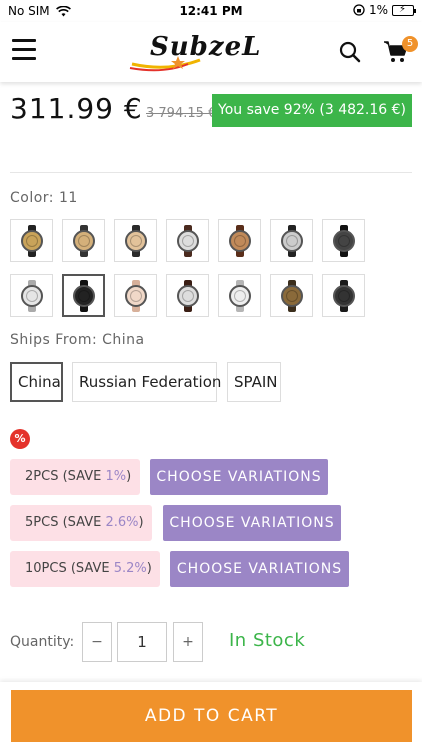 This screenshot has width=422, height=750. What do you see at coordinates (211, 172) in the screenshot?
I see `divider` at bounding box center [211, 172].